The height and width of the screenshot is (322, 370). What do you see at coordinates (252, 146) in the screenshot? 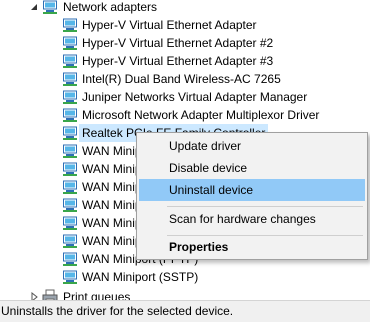
I see `menu-item-update-driver: Update driver` at bounding box center [252, 146].